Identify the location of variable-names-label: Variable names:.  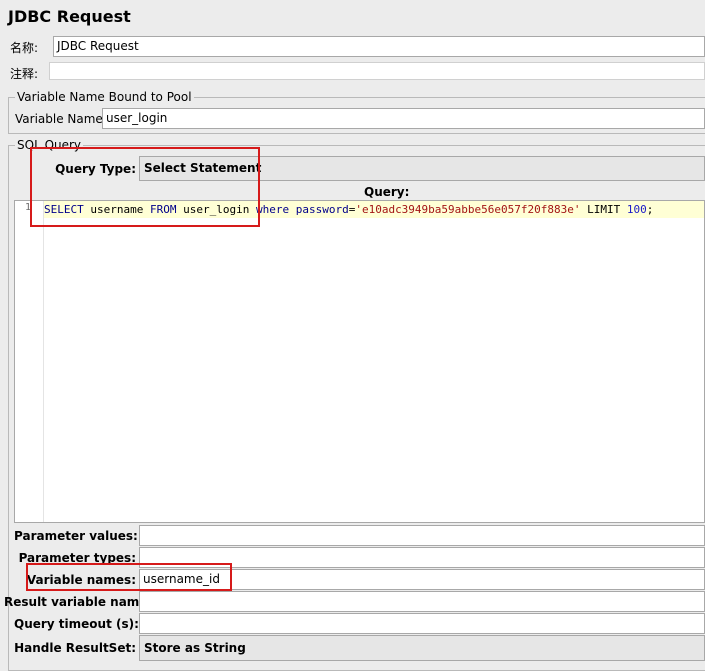
(81, 580).